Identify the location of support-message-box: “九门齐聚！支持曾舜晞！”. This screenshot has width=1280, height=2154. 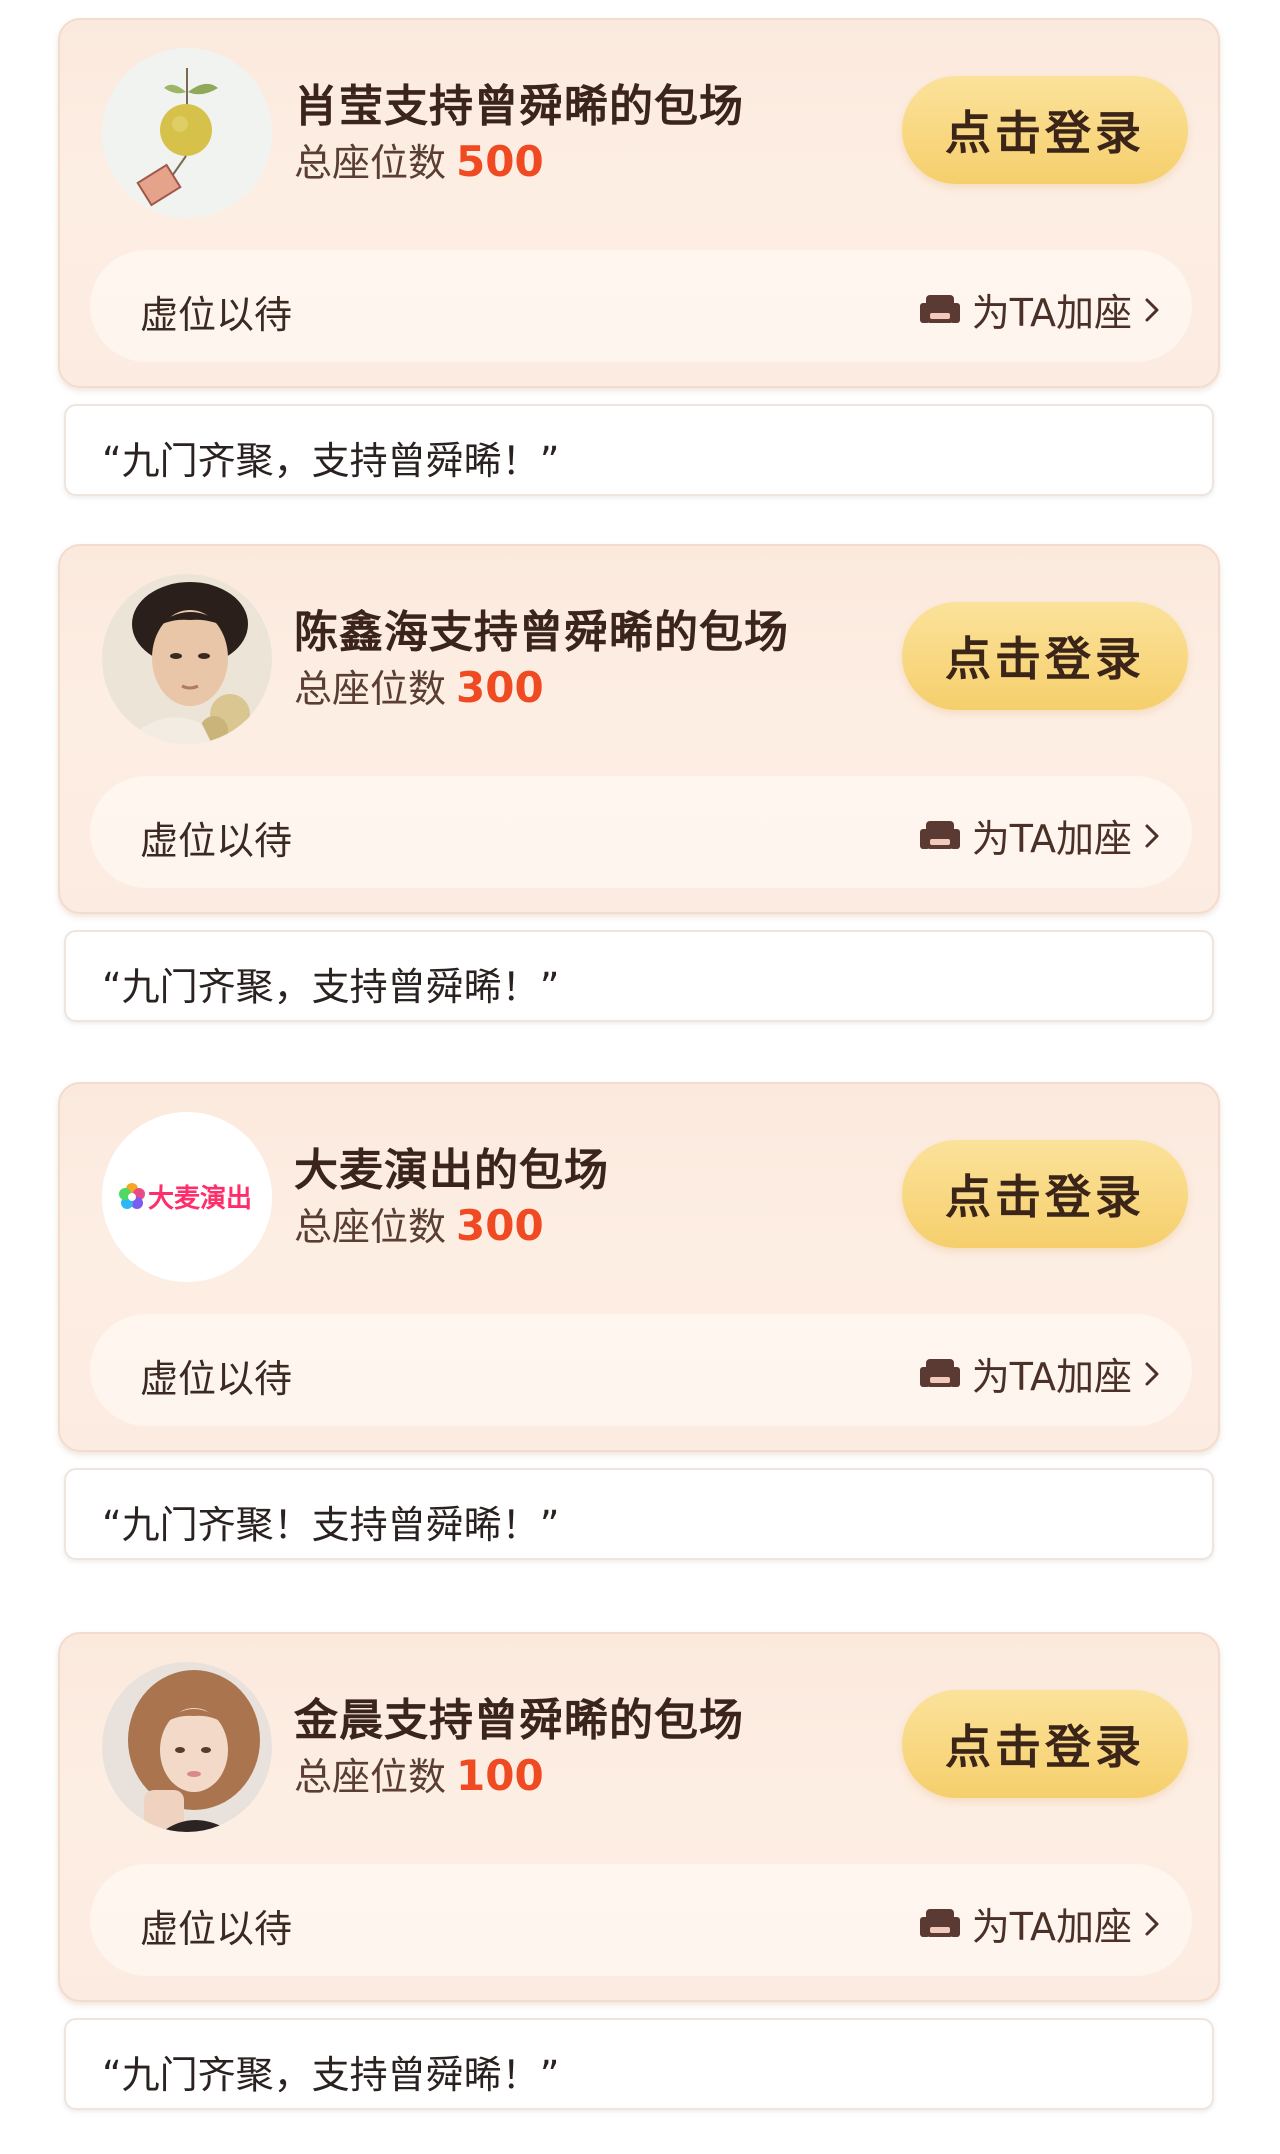
(639, 1514).